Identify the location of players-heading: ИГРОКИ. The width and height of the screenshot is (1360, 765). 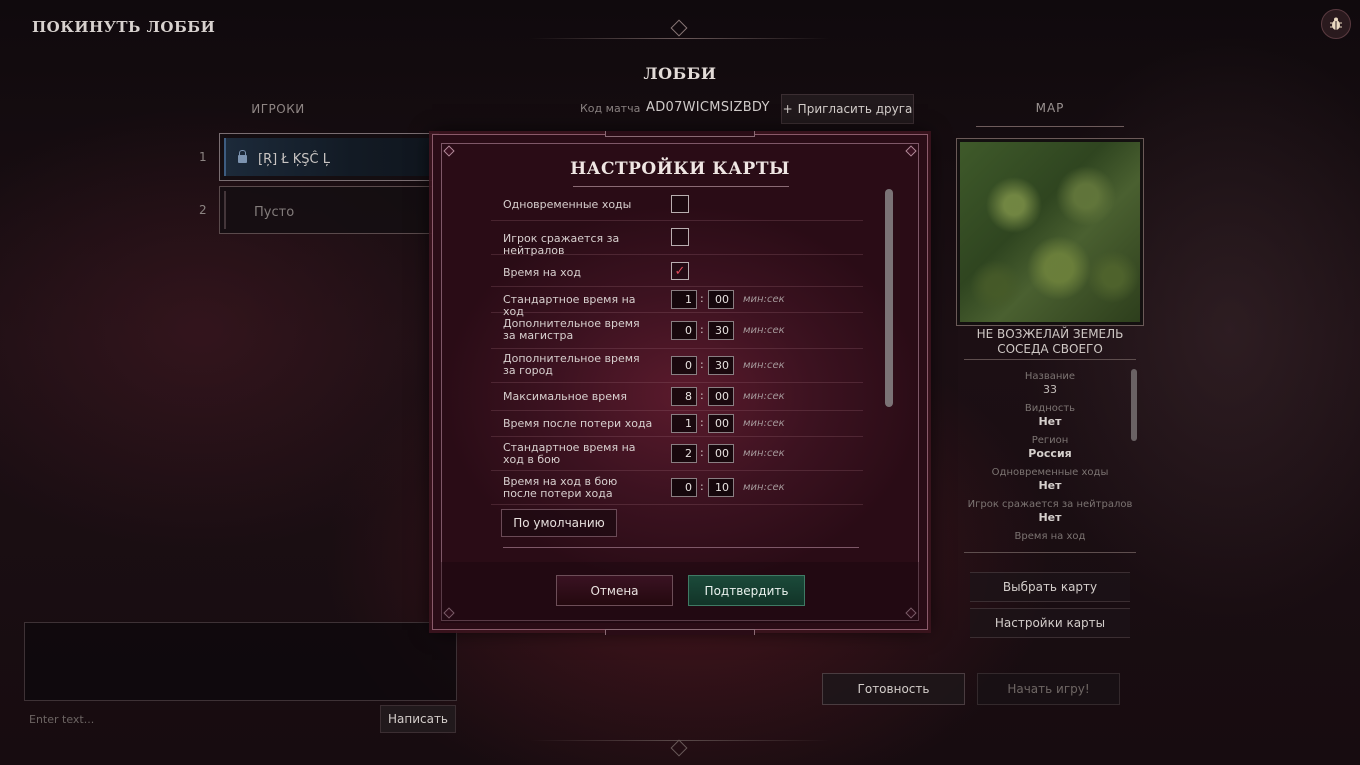
(278, 109).